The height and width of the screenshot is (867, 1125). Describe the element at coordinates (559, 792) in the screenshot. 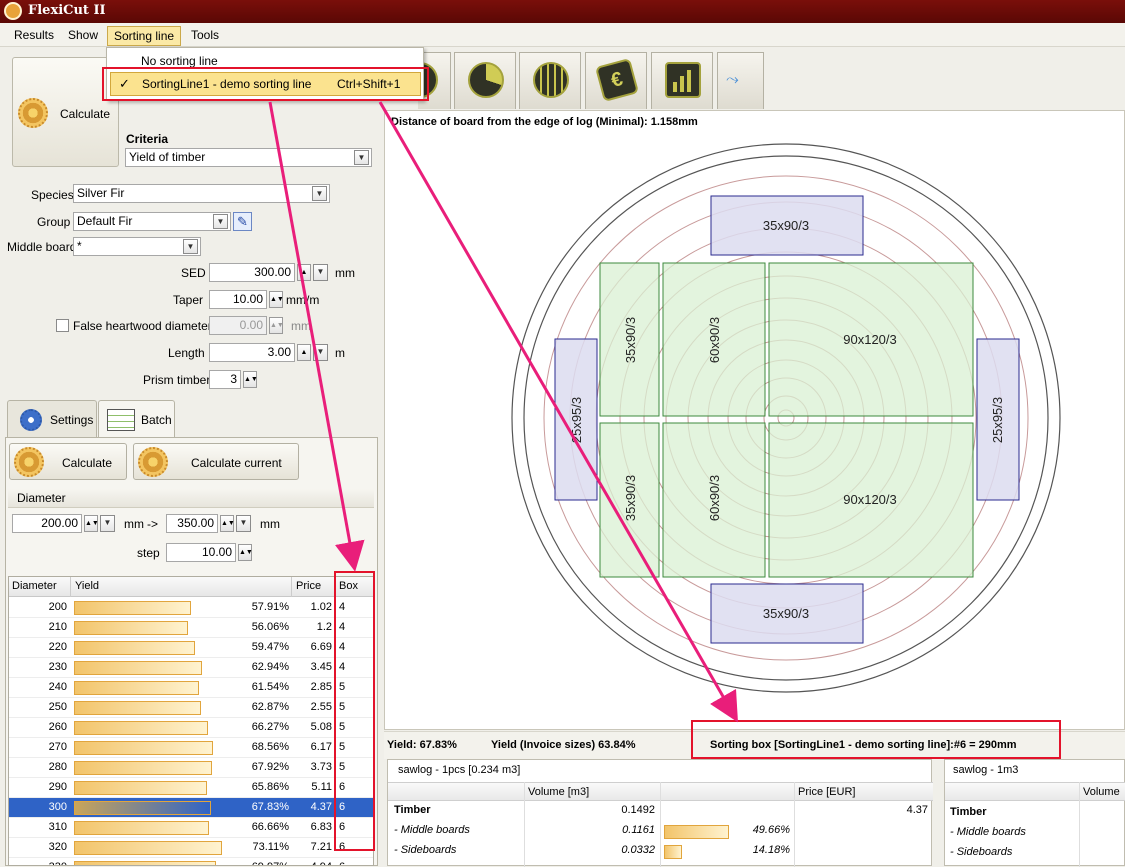

I see `col-volume: Volume [m3]` at that location.